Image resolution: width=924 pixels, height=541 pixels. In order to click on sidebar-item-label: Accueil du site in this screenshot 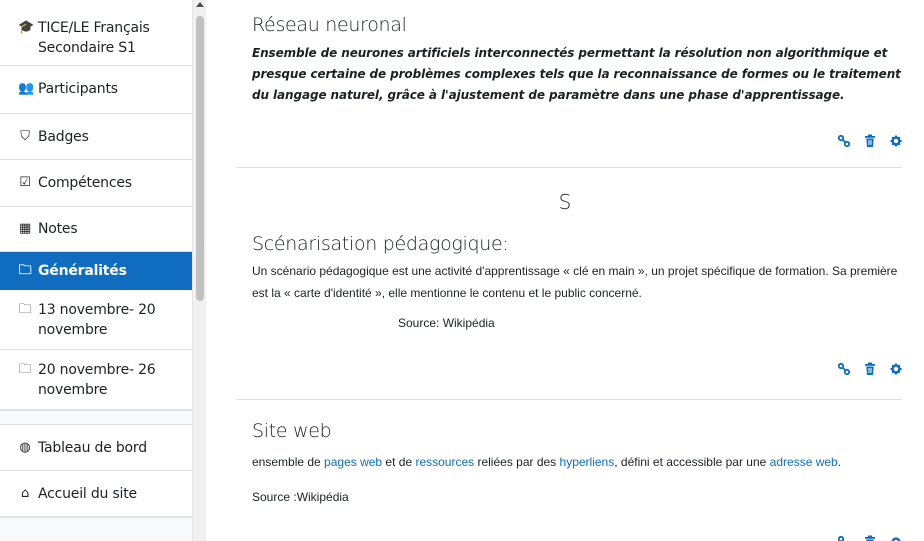, I will do `click(87, 494)`.